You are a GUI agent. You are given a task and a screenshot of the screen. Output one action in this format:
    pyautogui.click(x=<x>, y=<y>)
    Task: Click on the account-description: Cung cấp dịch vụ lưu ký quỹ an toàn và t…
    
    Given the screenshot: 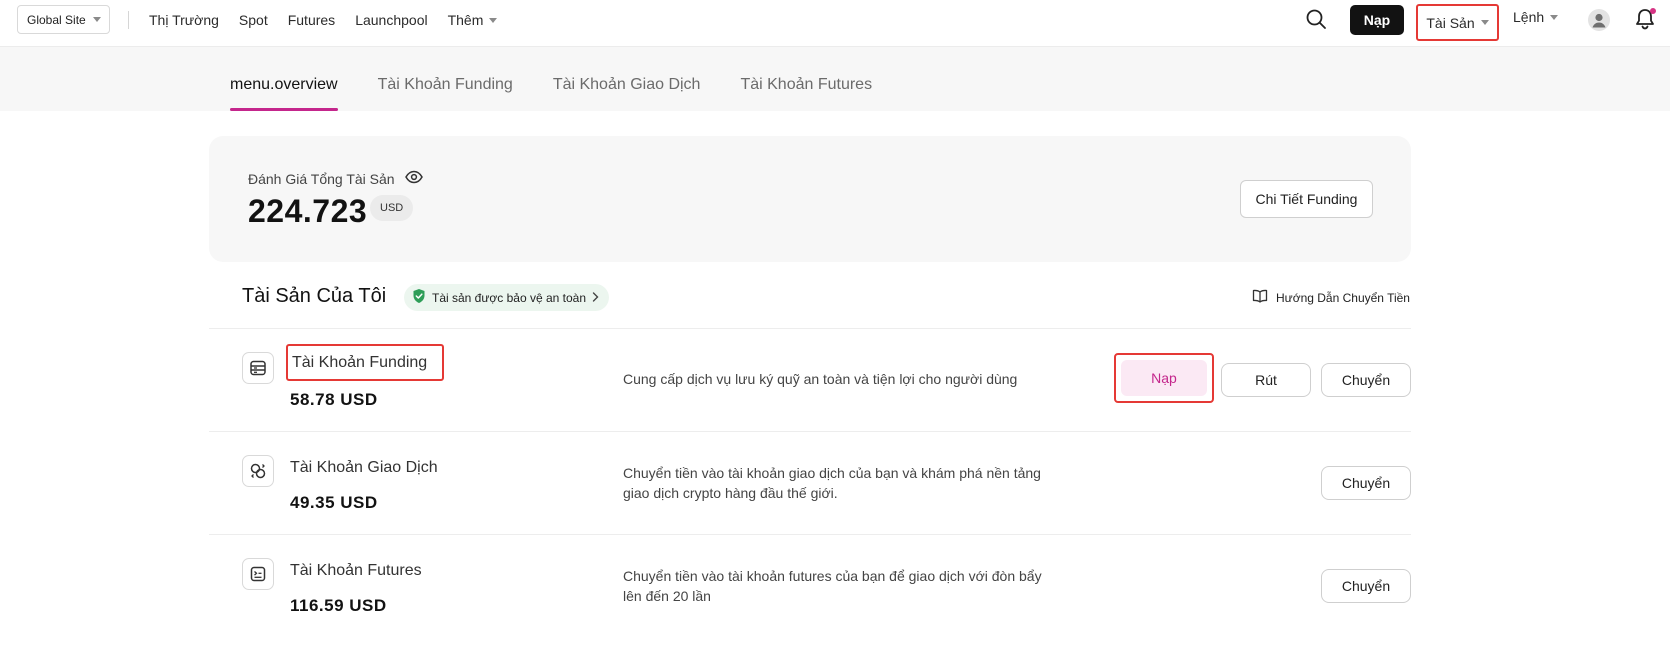 What is the action you would take?
    pyautogui.click(x=838, y=379)
    